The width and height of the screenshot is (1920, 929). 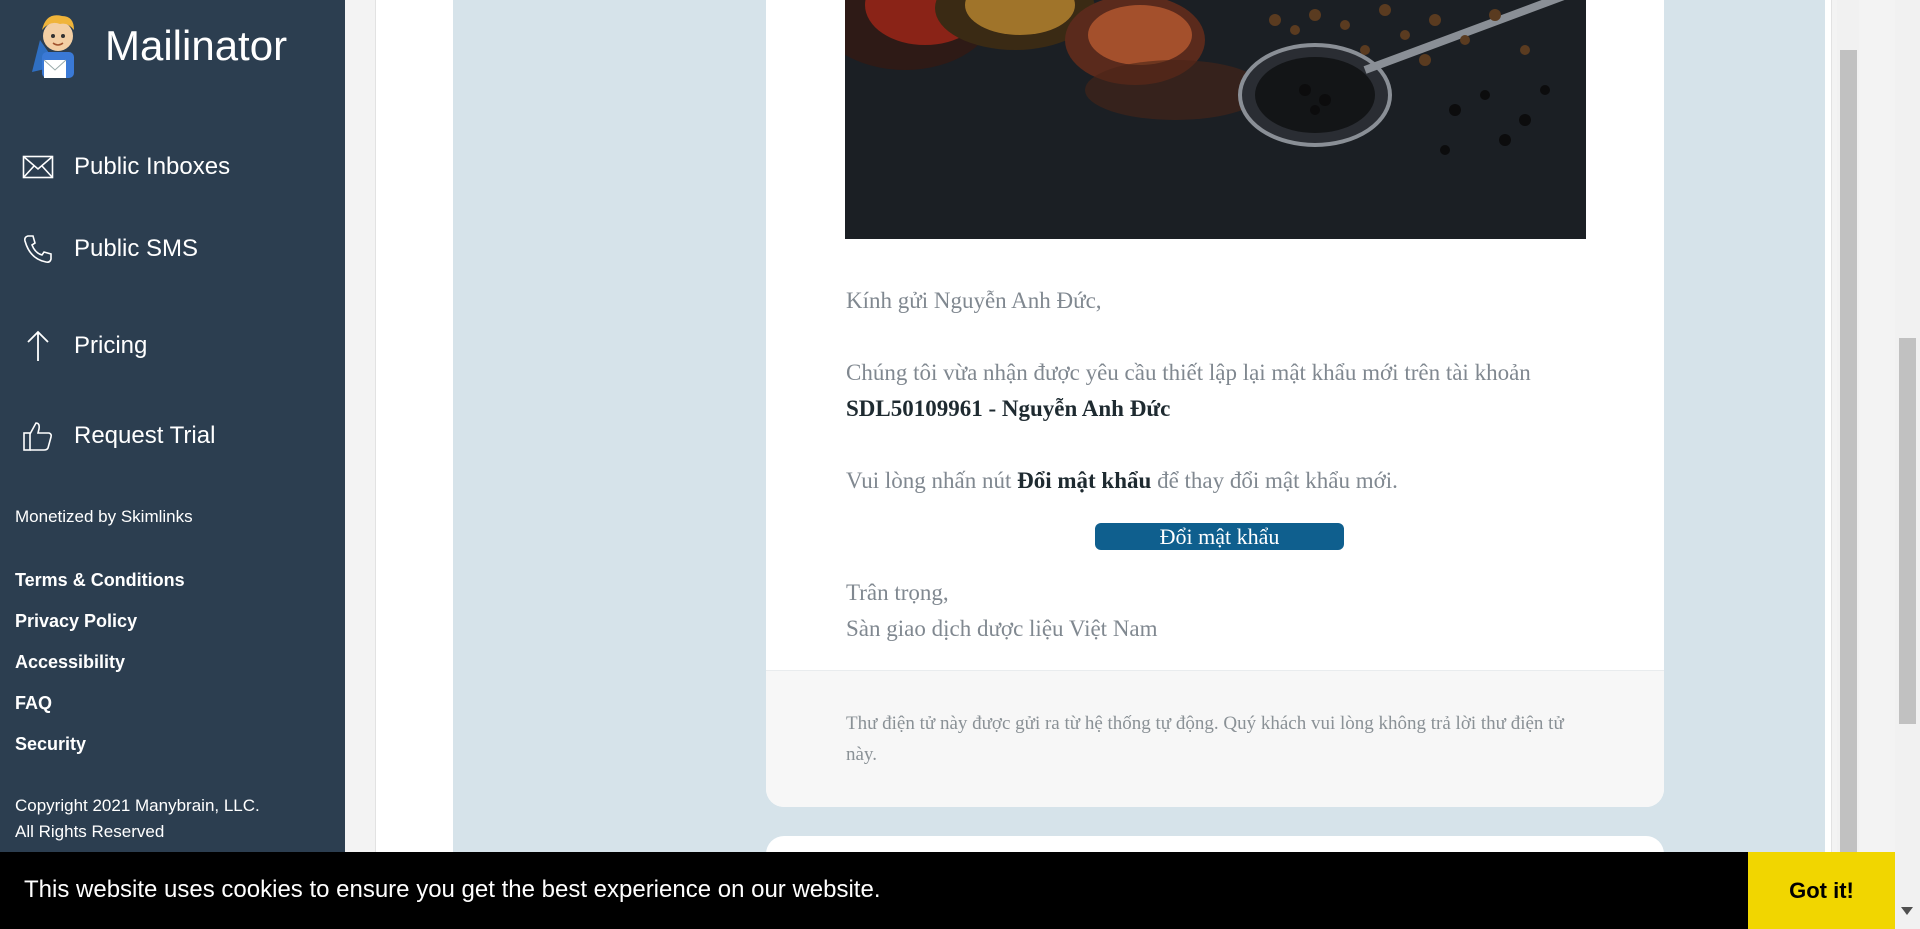 What do you see at coordinates (38, 167) in the screenshot?
I see `envelope-icon` at bounding box center [38, 167].